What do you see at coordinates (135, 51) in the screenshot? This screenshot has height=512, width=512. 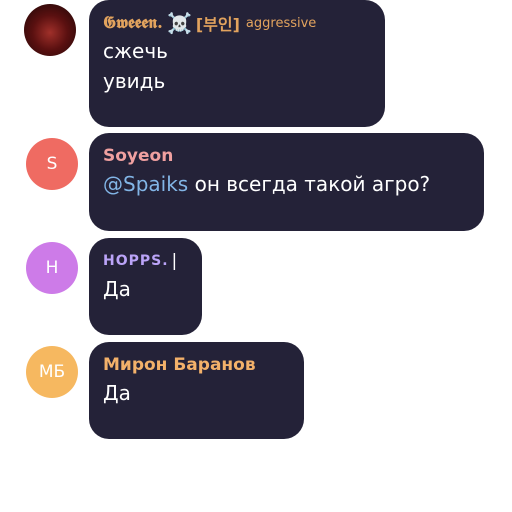 I see `message-line: сжечь` at bounding box center [135, 51].